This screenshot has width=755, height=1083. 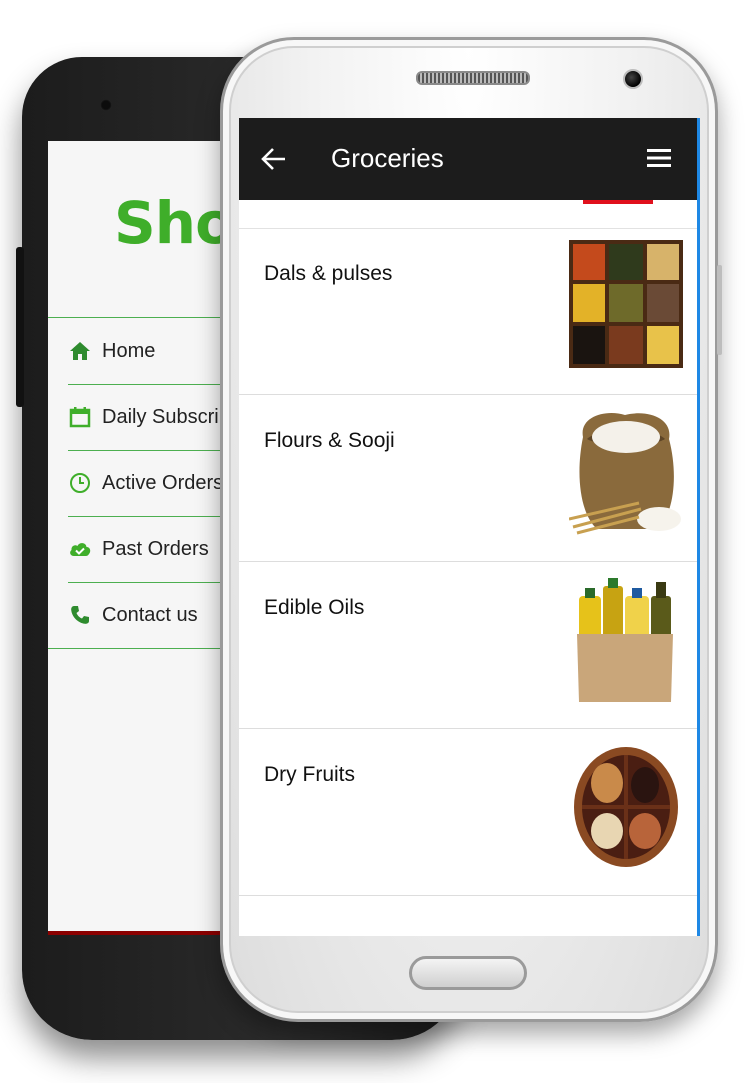 I want to click on menu-item-contact-us: Contact us, so click(x=148, y=615).